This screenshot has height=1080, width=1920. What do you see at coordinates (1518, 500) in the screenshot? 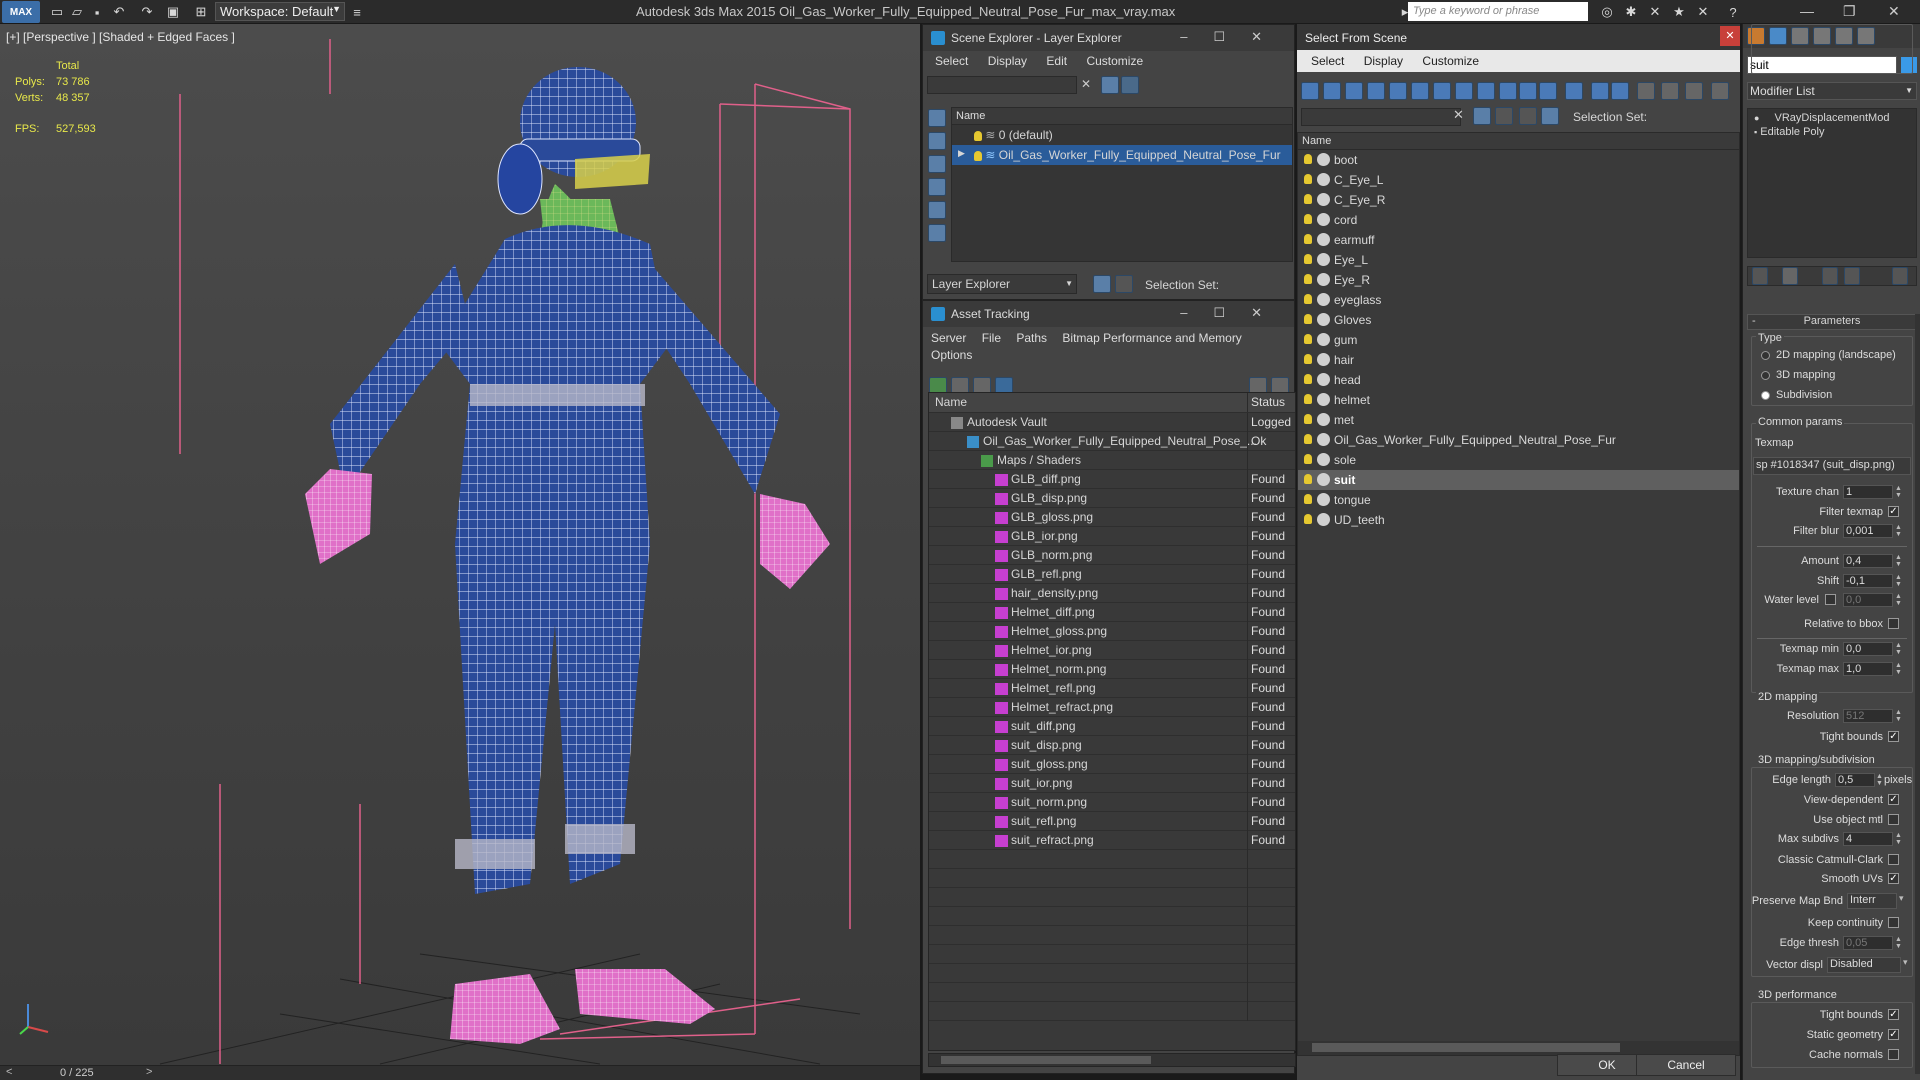
I see `object-row: tongue` at bounding box center [1518, 500].